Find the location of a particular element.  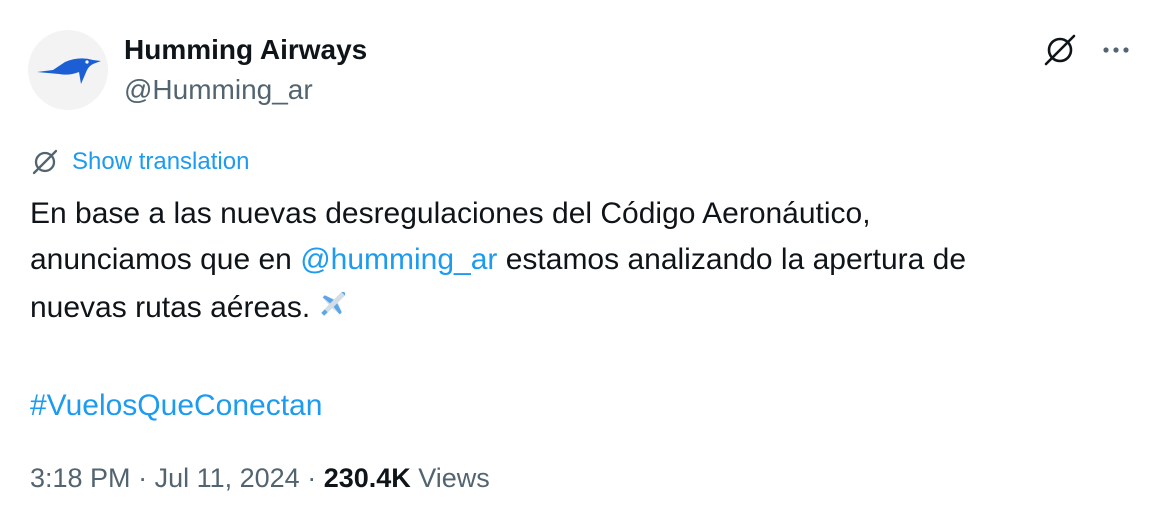

tweet-meta: 3:18 PM · Jul 11, 2024 · 230.4K Views is located at coordinates (260, 478).